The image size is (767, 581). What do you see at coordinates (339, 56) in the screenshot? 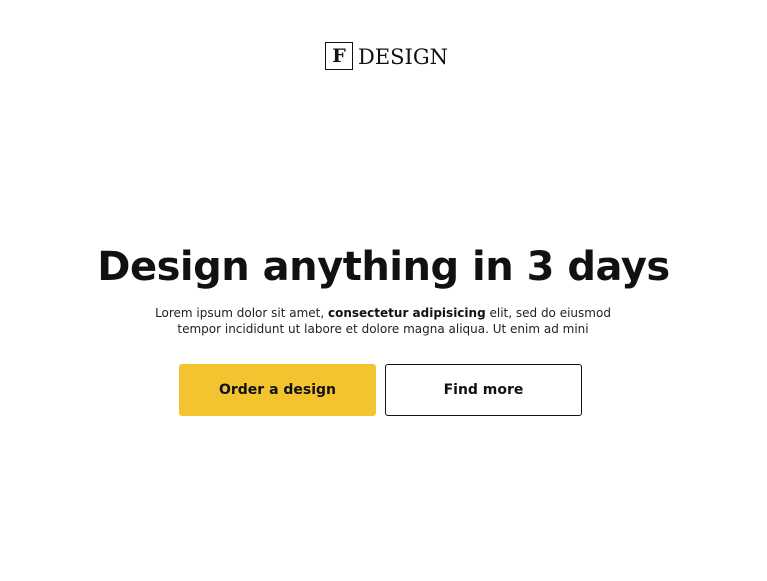
I see `logo-mark-icon: F` at bounding box center [339, 56].